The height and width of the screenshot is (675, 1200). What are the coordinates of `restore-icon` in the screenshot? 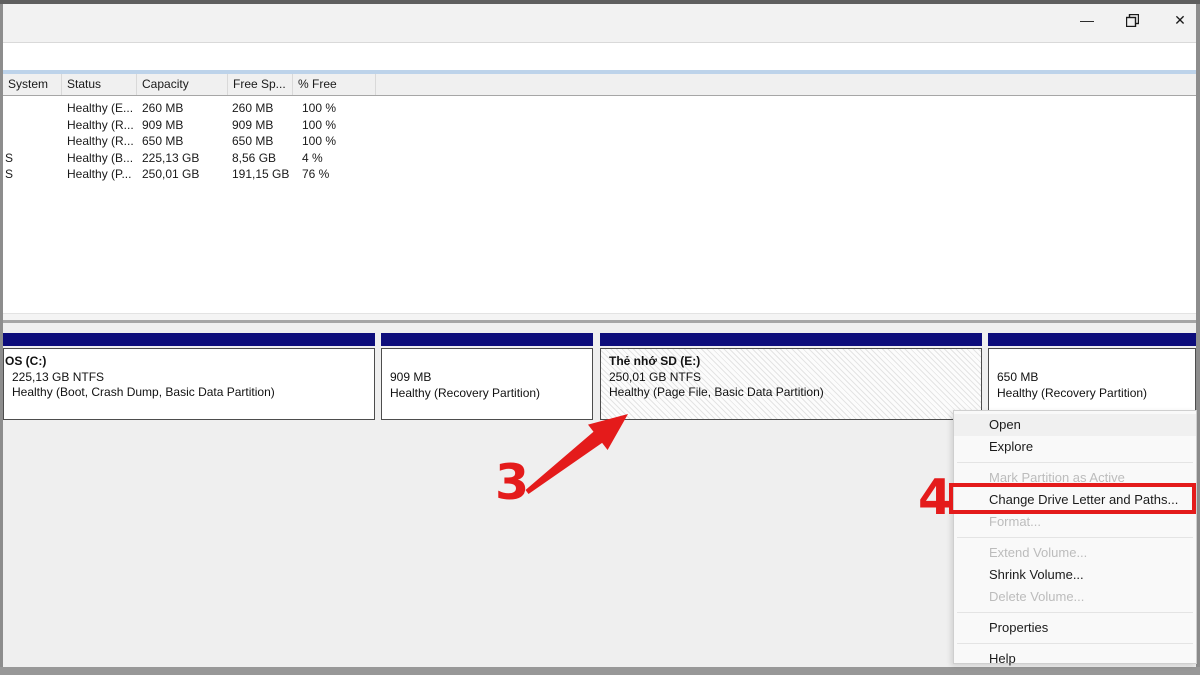 It's located at (1132, 20).